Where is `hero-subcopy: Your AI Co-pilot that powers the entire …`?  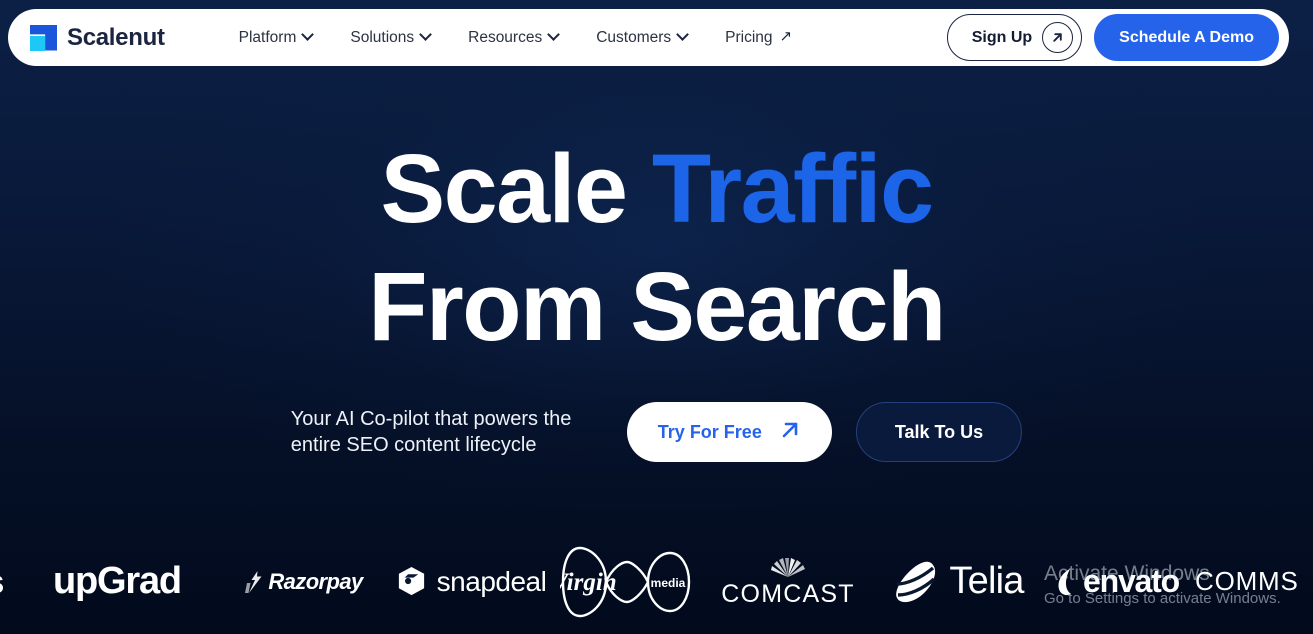
hero-subcopy: Your AI Co-pilot that powers the entire … is located at coordinates (431, 432).